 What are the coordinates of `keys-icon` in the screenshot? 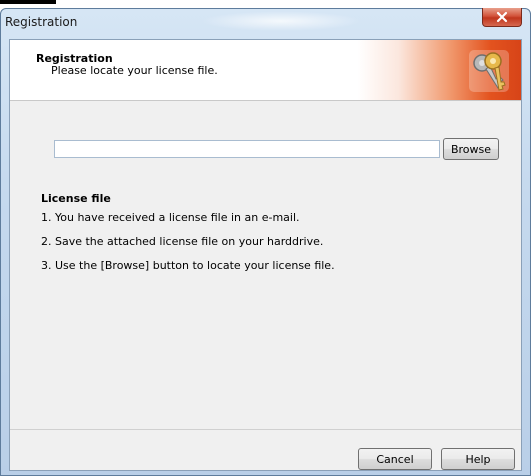 It's located at (489, 71).